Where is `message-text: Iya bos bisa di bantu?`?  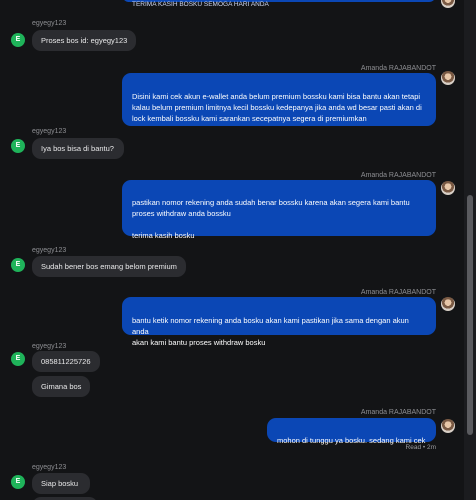
message-text: Iya bos bisa di bantu? is located at coordinates (77, 148).